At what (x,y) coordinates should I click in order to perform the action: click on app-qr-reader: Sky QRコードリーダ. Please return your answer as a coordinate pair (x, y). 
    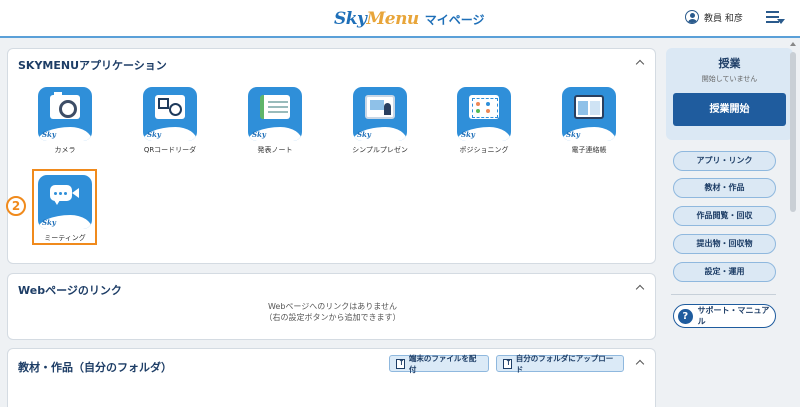
    Looking at the image, I should click on (170, 121).